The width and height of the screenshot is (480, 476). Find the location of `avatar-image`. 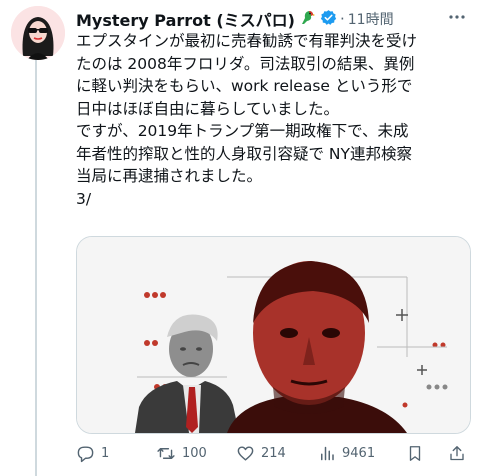

avatar-image is located at coordinates (38, 33).